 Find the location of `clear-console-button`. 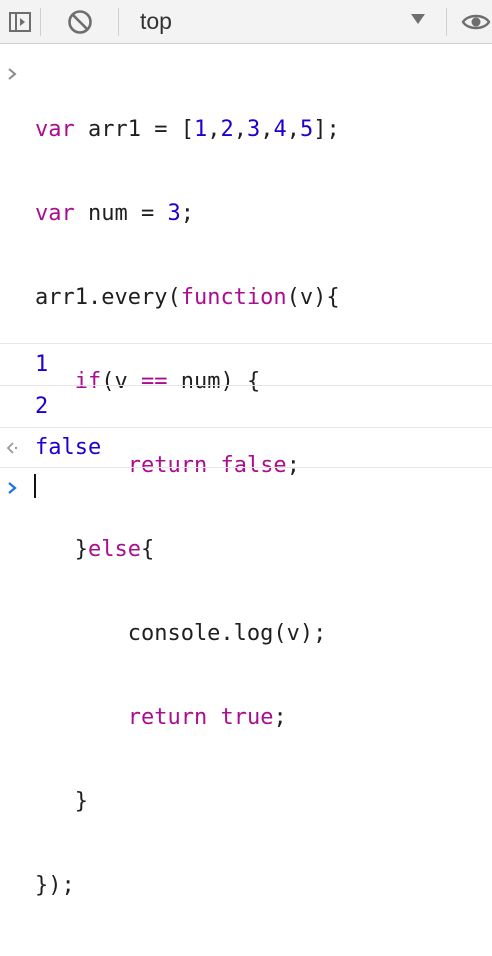

clear-console-button is located at coordinates (80, 21).